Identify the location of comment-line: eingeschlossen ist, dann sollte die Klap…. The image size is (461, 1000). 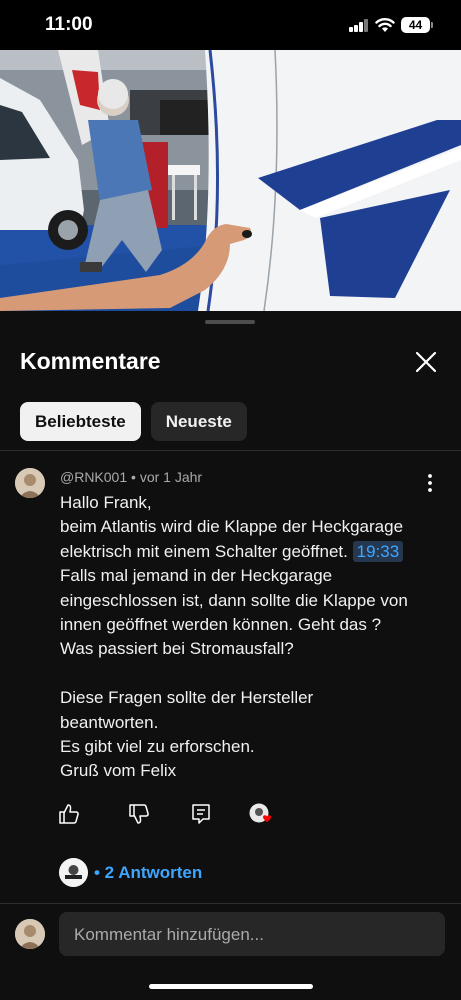
(234, 600).